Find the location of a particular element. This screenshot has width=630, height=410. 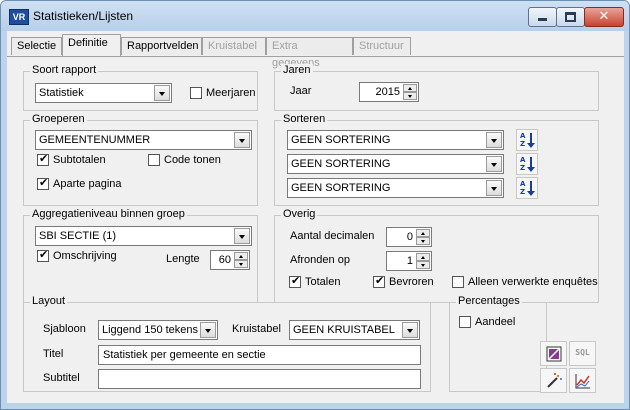

afronden-label: Afronden op is located at coordinates (320, 260).